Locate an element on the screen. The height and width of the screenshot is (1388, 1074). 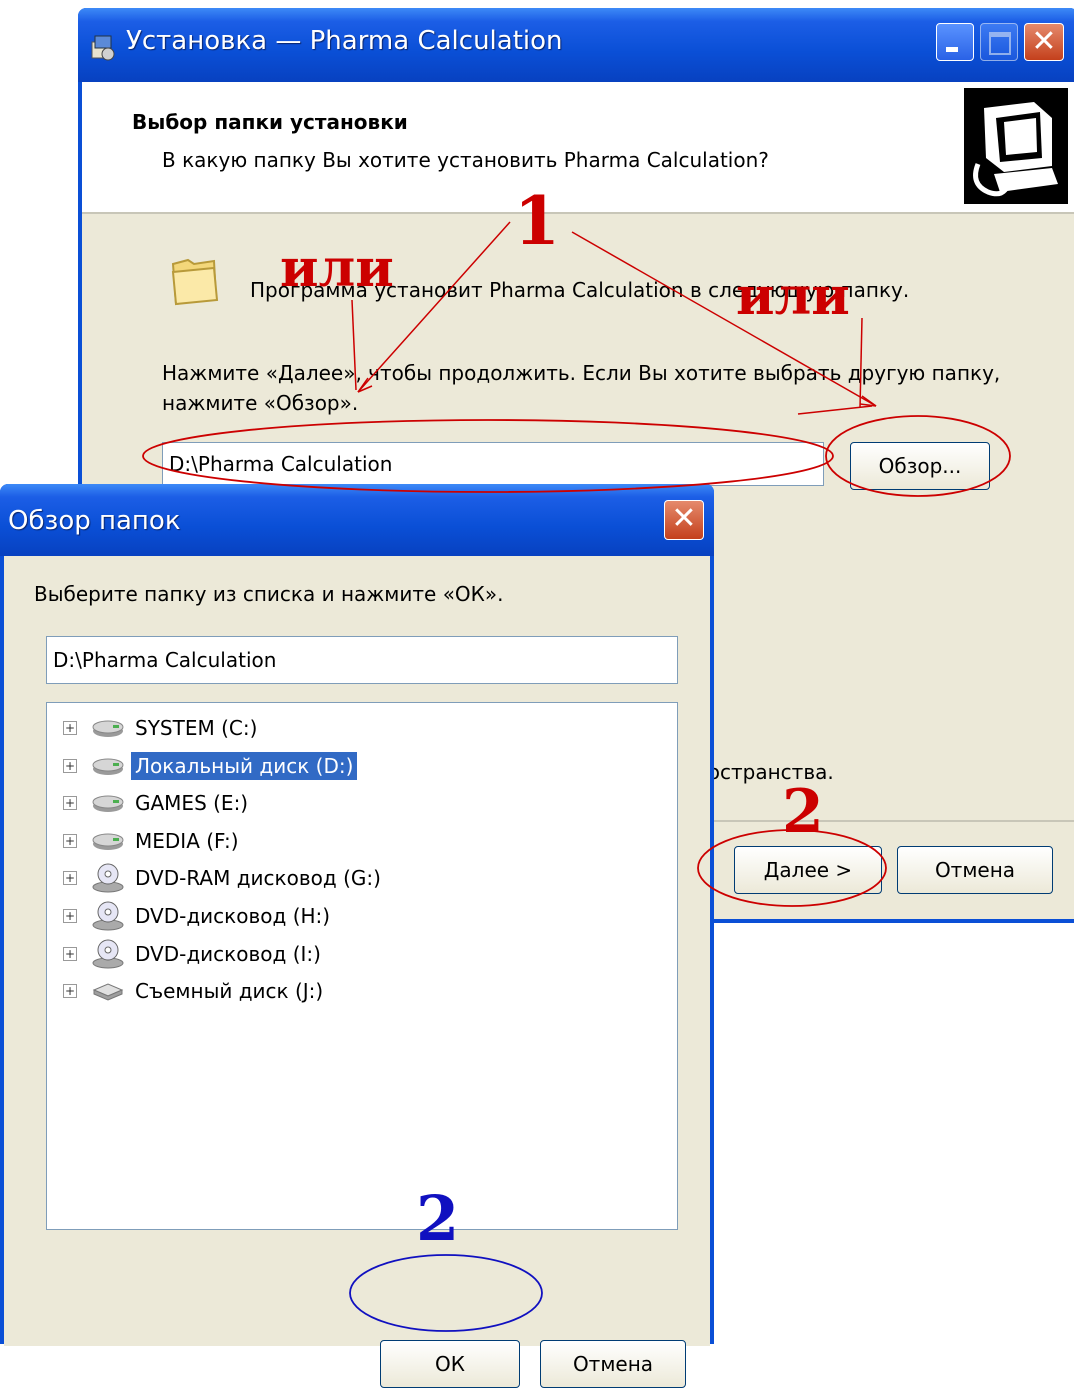
tree-item-label: MEDIA (F:) is located at coordinates (187, 840).